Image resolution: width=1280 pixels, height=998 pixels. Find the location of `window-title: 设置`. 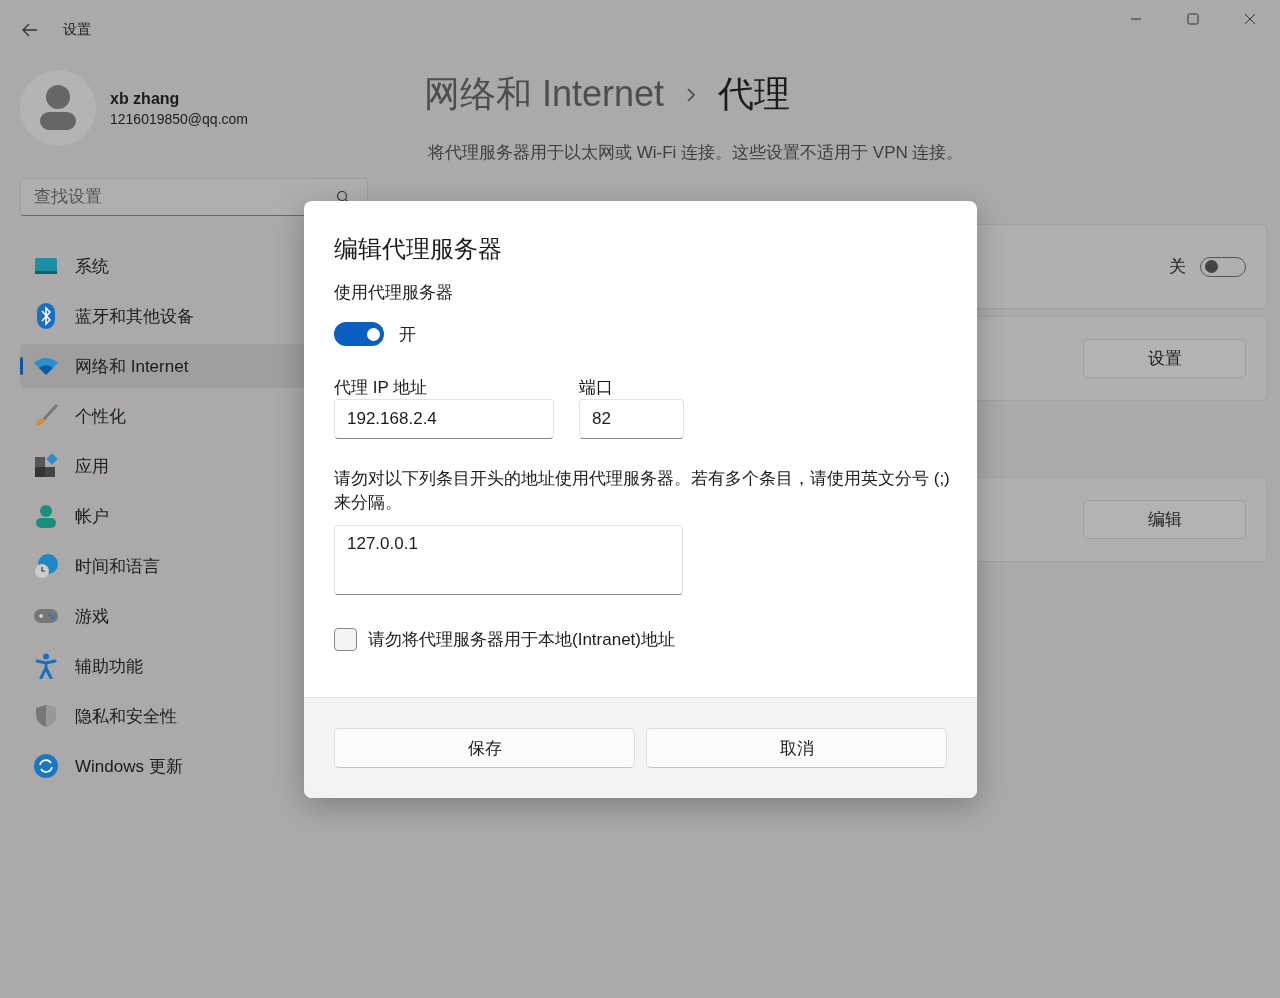

window-title: 设置 is located at coordinates (77, 30).